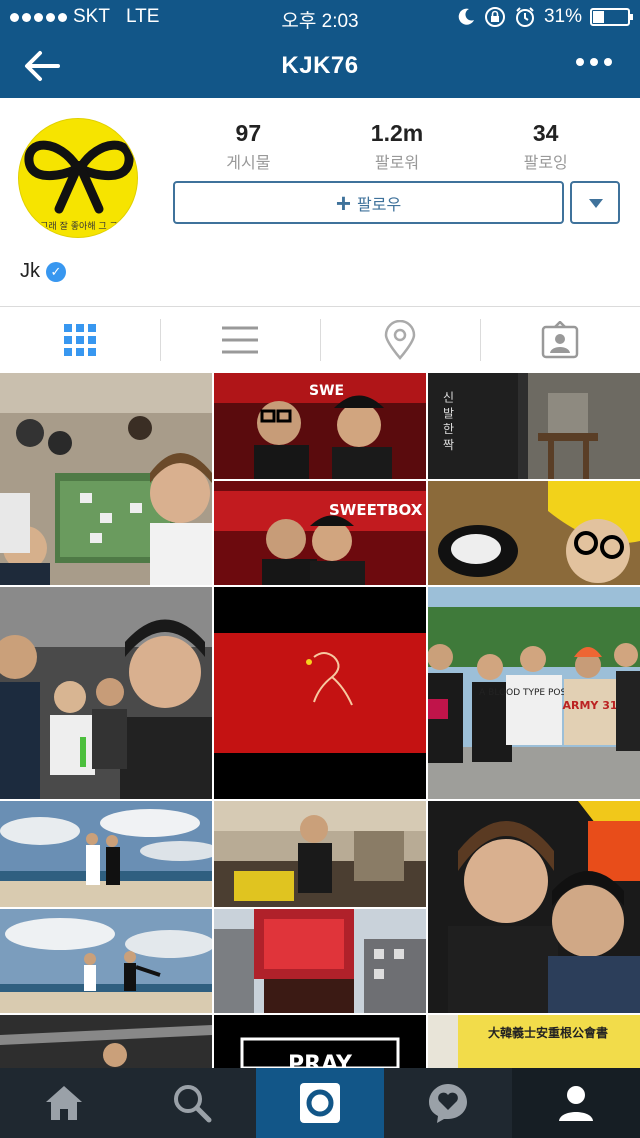 The height and width of the screenshot is (1138, 640). I want to click on verified-badge-icon: ✓, so click(56, 271).